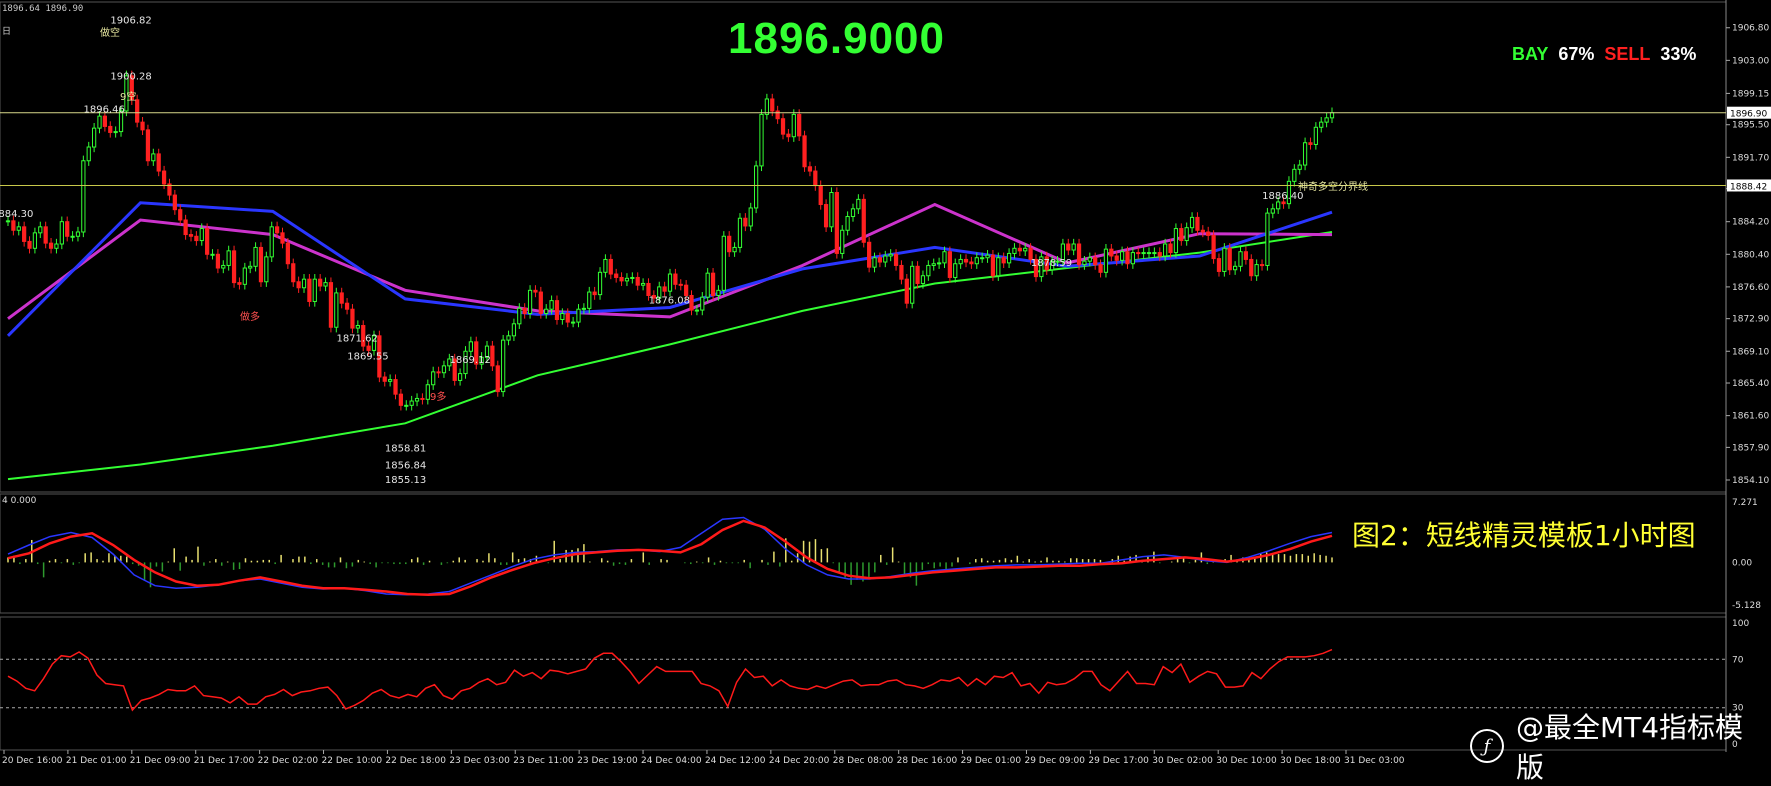 The image size is (1771, 786). What do you see at coordinates (405, 449) in the screenshot?
I see `swing-price-label: 1858.81` at bounding box center [405, 449].